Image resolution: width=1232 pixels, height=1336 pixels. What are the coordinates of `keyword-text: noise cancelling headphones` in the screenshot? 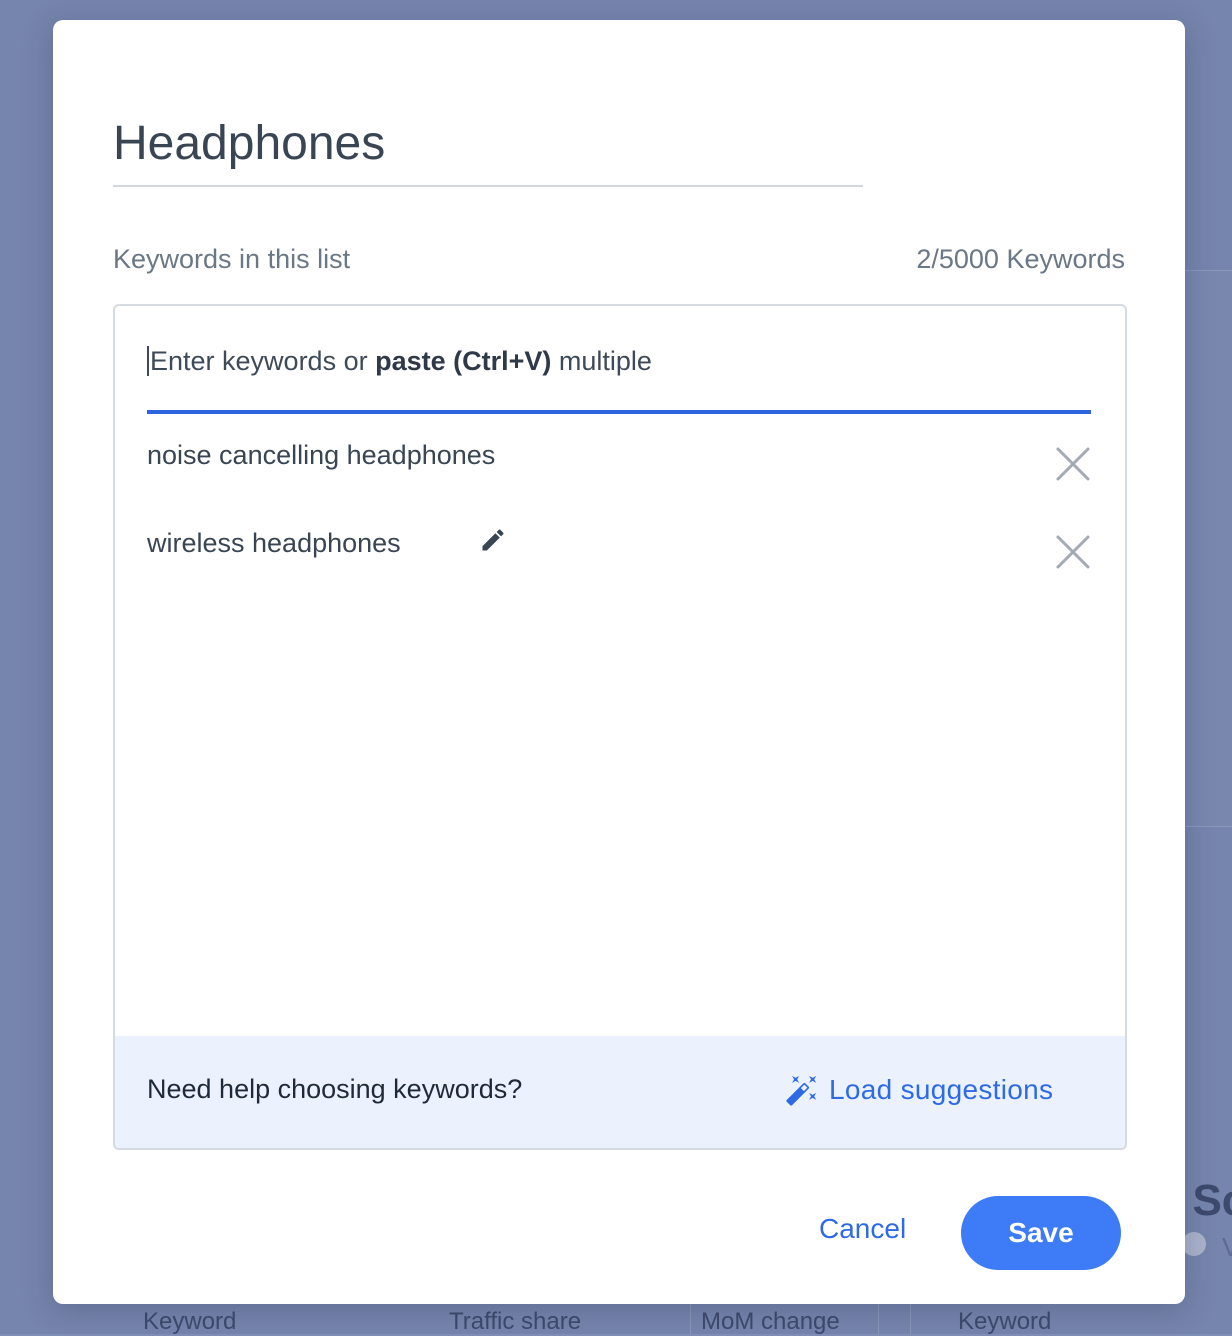 It's located at (321, 455).